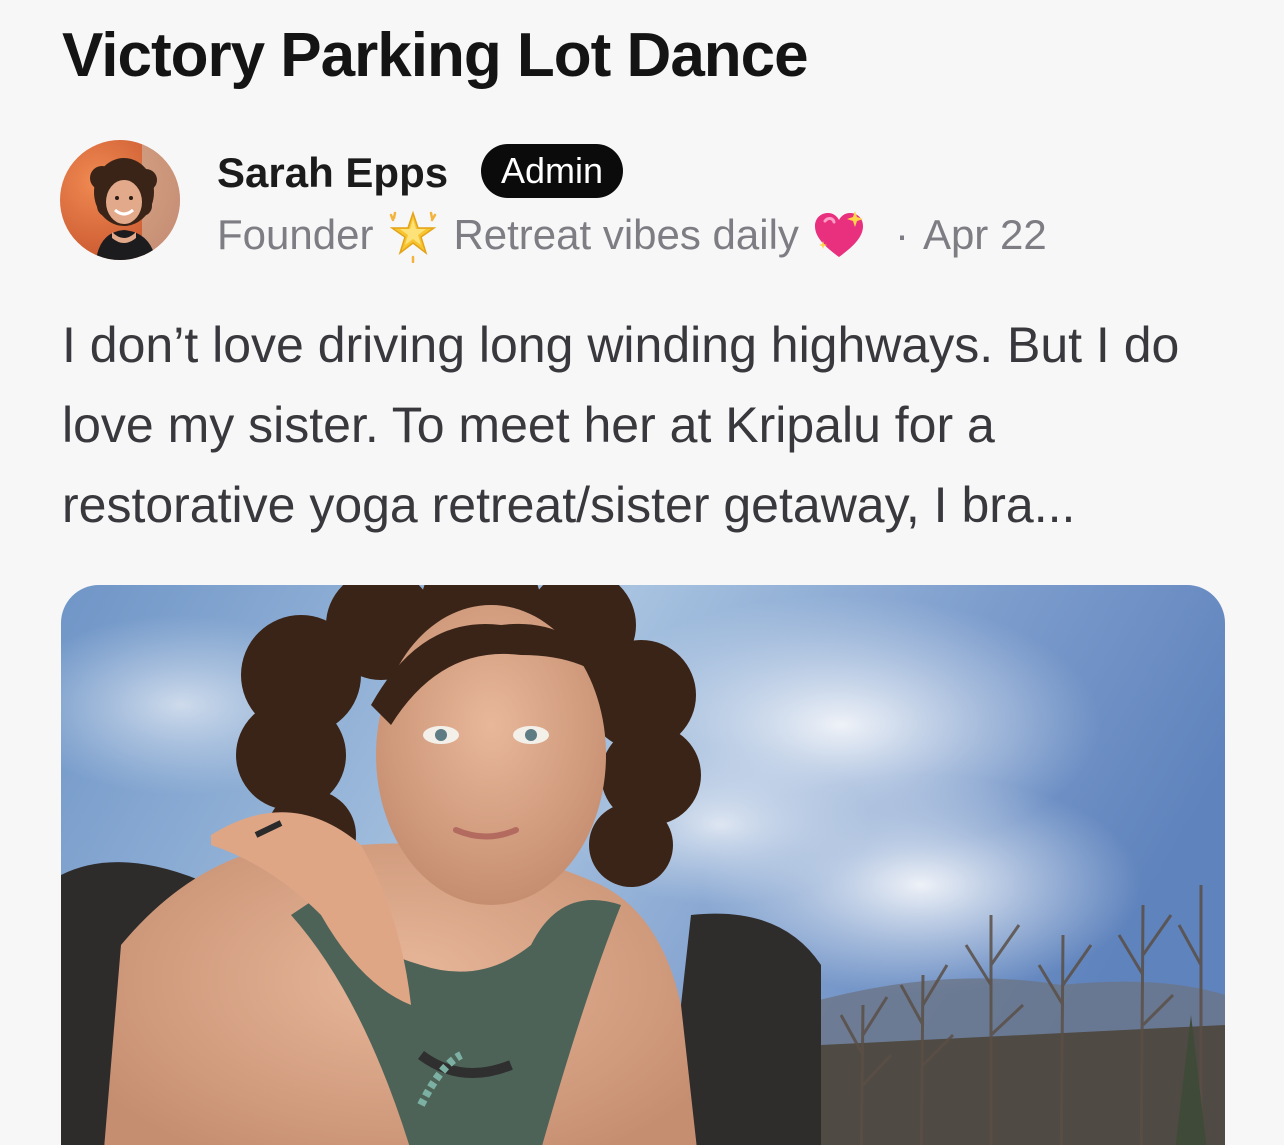 This screenshot has width=1284, height=1145. I want to click on post-date: Apr 22, so click(984, 234).